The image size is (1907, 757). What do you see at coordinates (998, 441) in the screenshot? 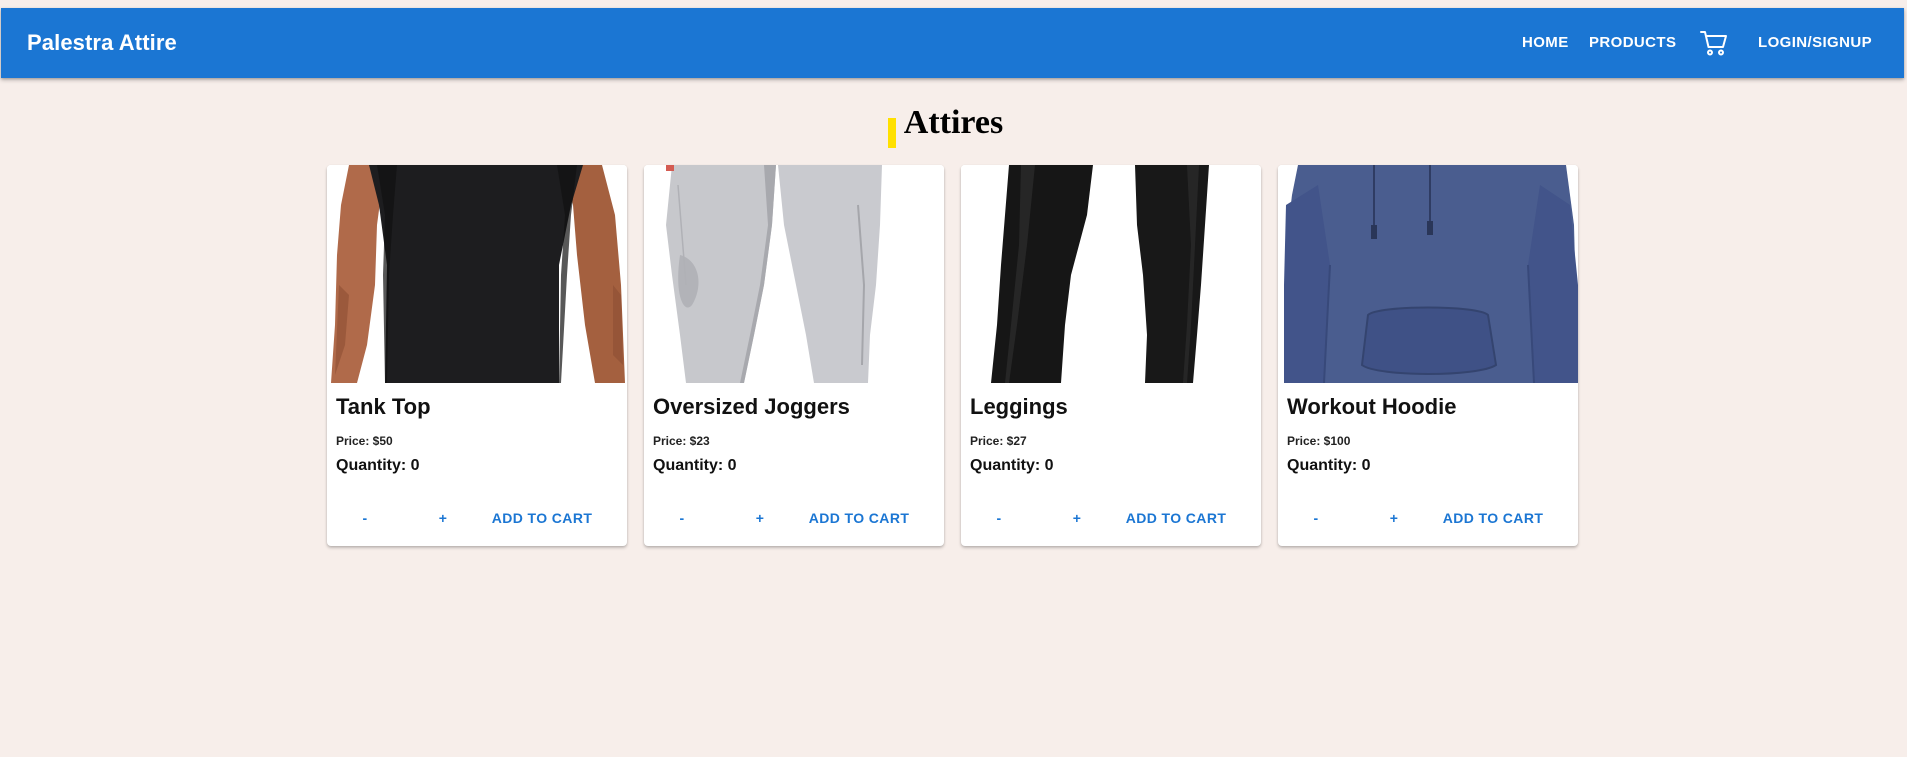
I see `product-price: Price: $27` at bounding box center [998, 441].